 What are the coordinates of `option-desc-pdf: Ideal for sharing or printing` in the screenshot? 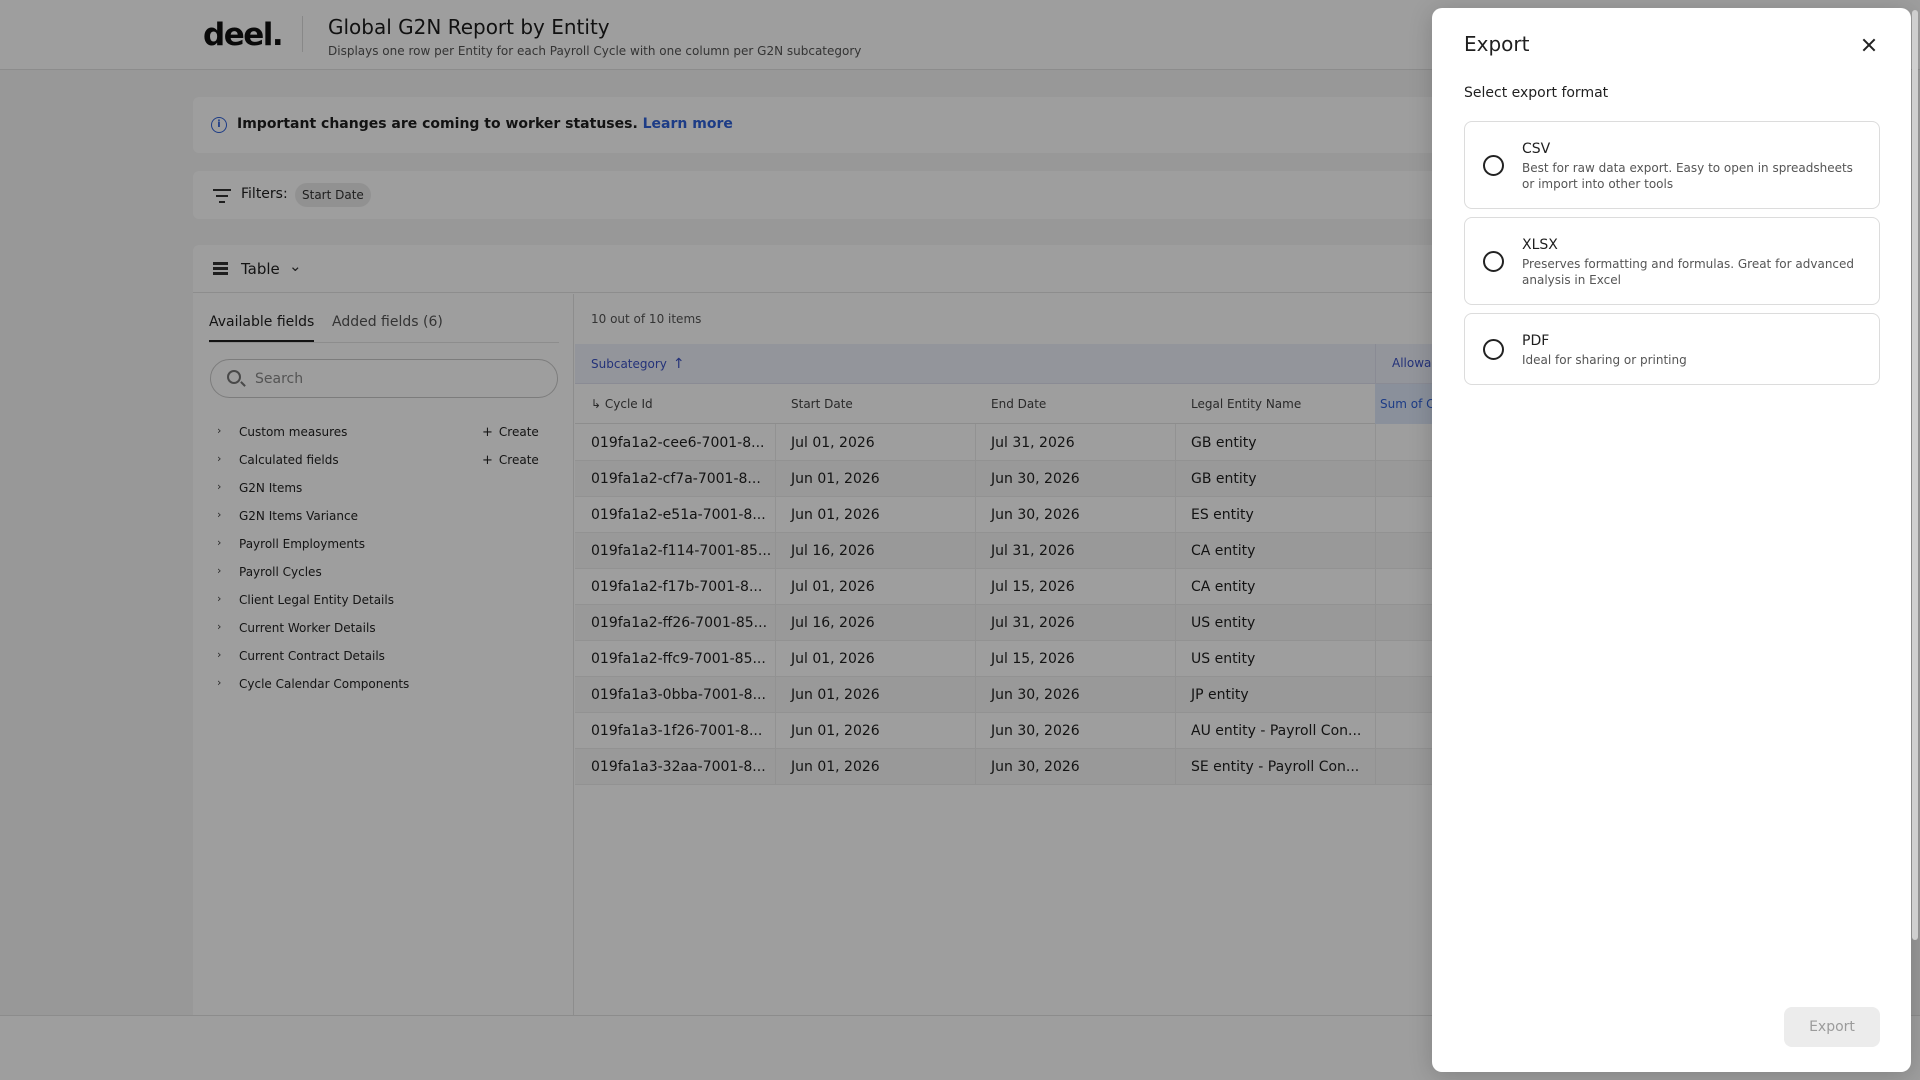 It's located at (1604, 360).